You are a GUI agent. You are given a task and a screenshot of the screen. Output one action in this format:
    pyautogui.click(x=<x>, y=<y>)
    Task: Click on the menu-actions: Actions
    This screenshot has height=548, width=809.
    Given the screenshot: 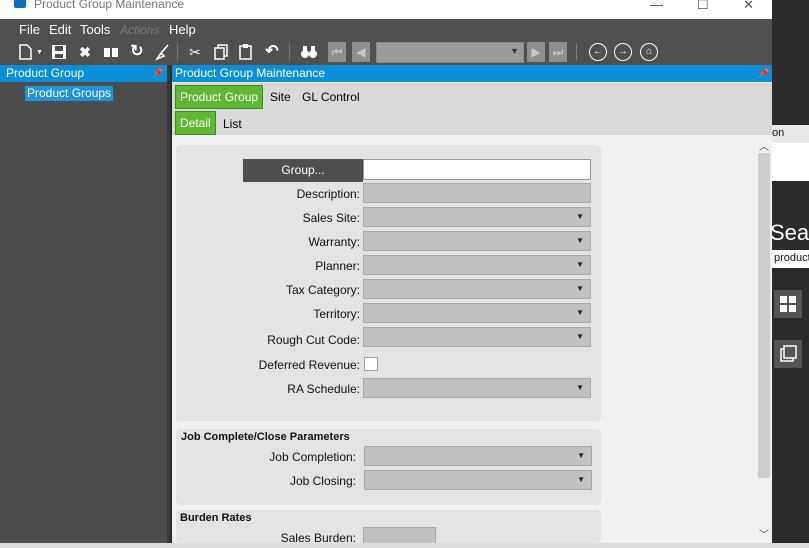 What is the action you would take?
    pyautogui.click(x=139, y=30)
    